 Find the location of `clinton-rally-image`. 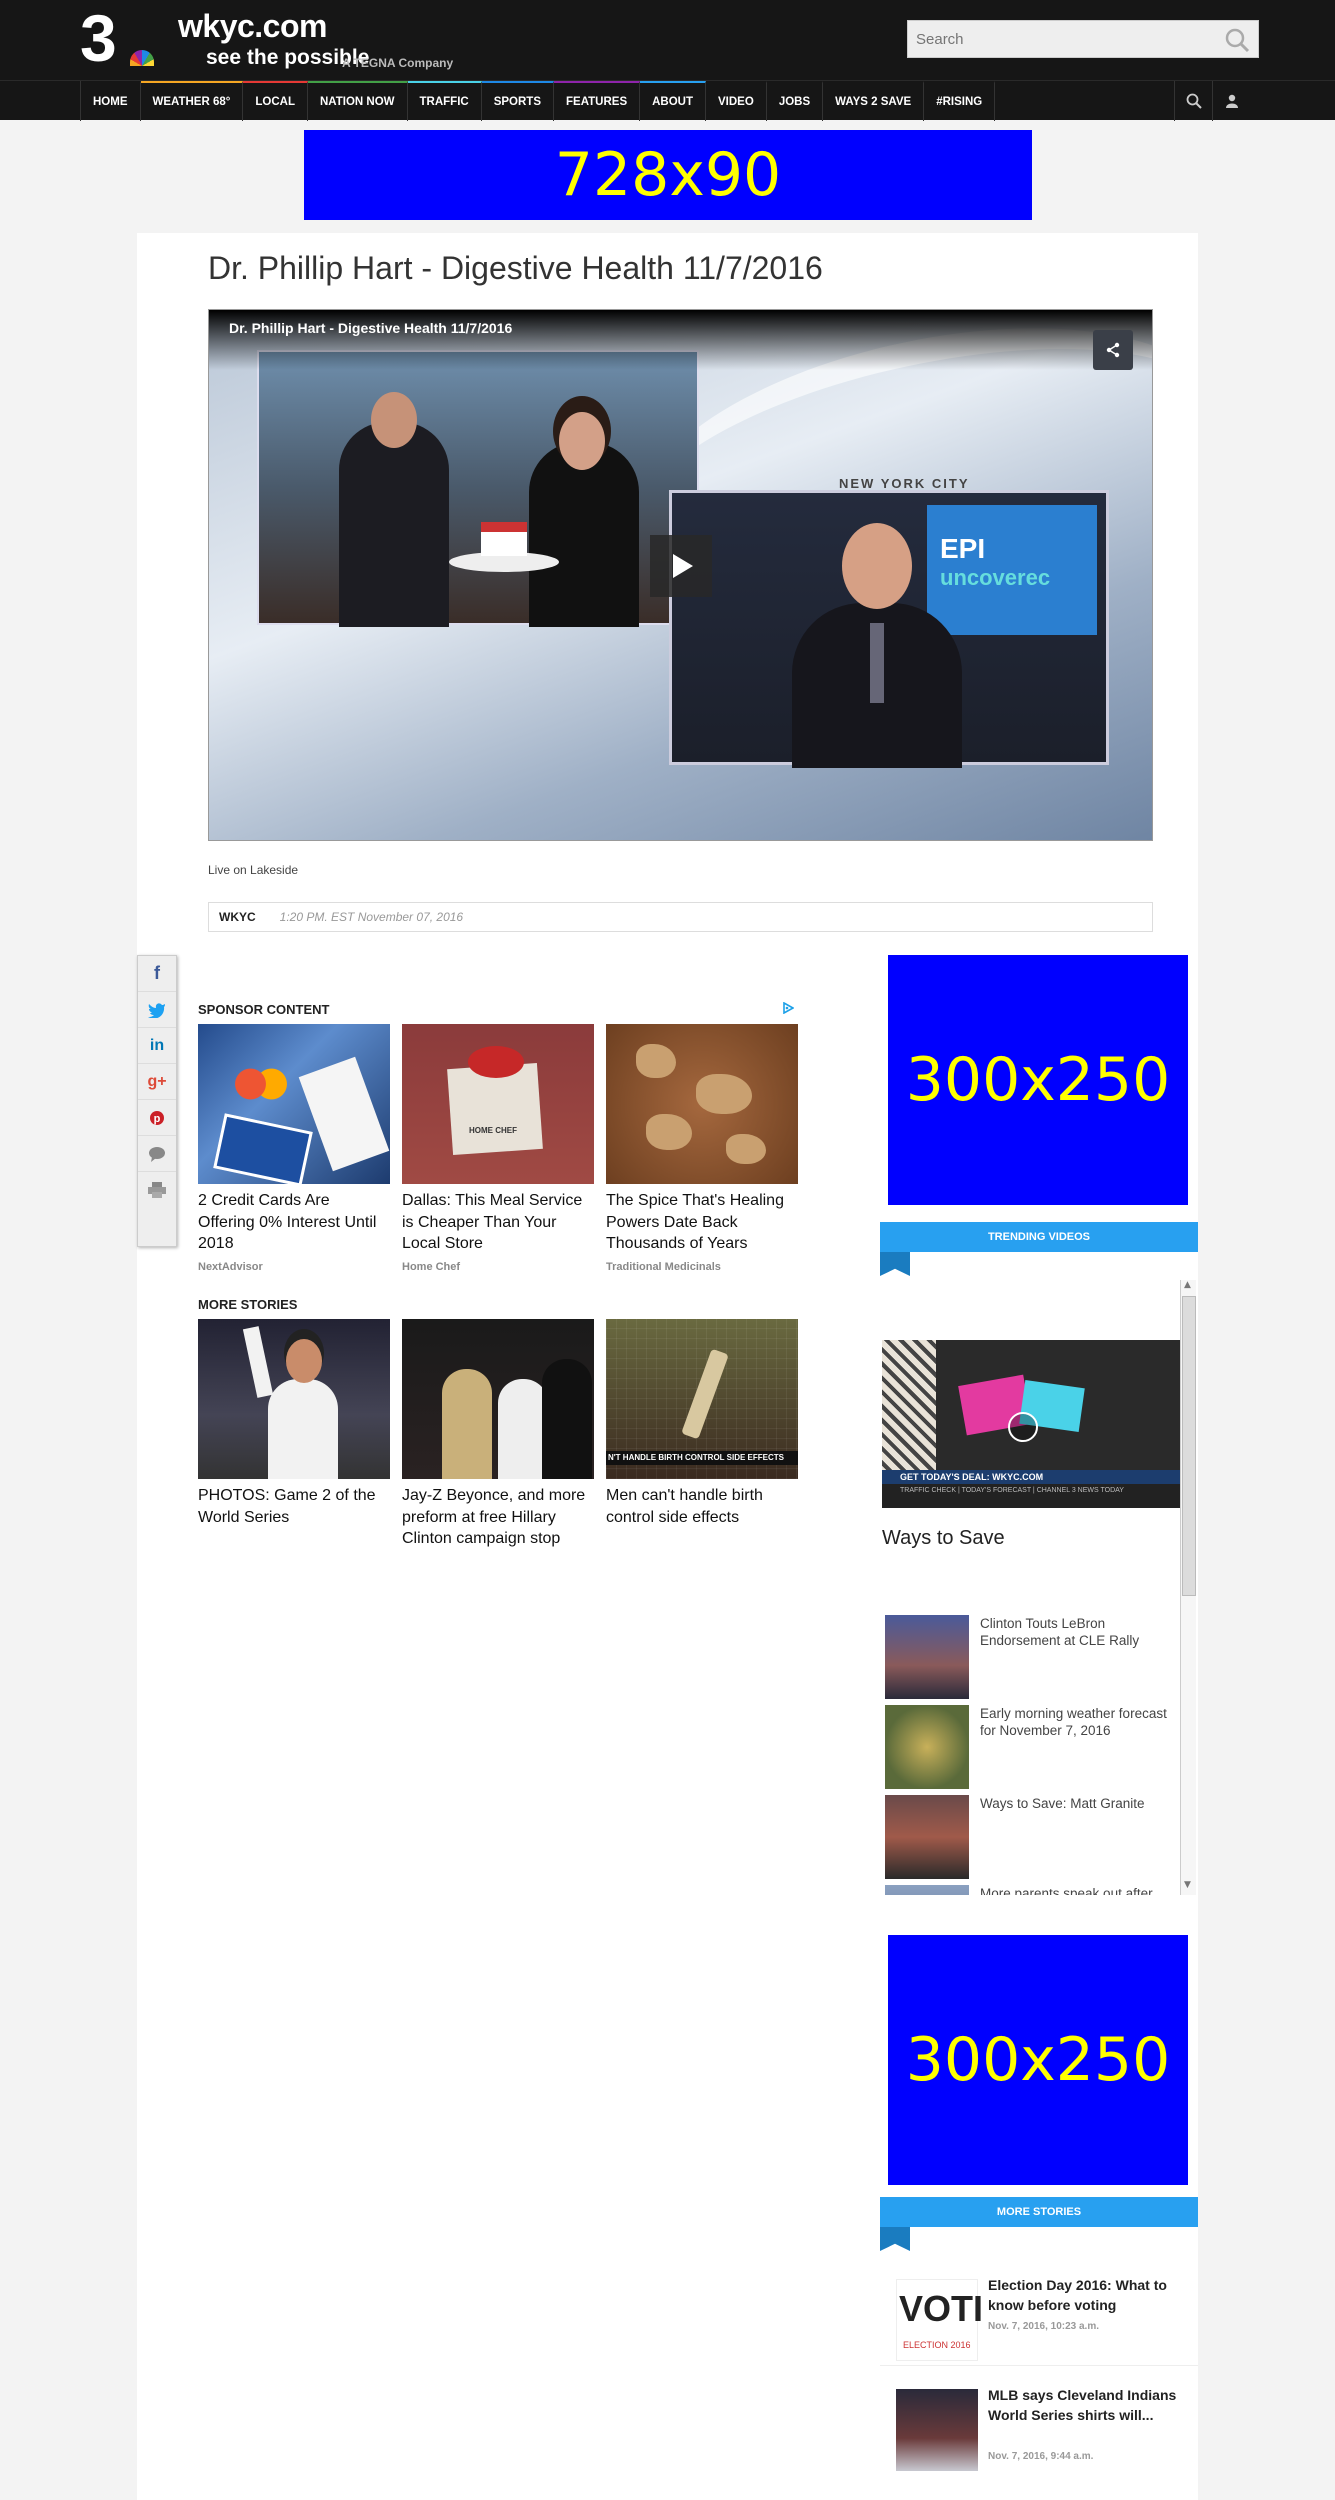

clinton-rally-image is located at coordinates (498, 1399).